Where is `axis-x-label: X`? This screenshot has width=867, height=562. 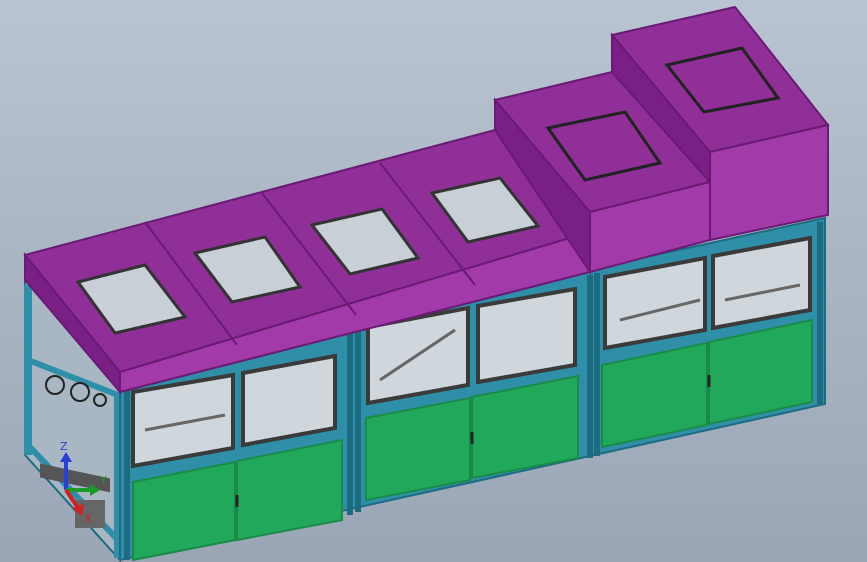
axis-x-label: X is located at coordinates (88, 518).